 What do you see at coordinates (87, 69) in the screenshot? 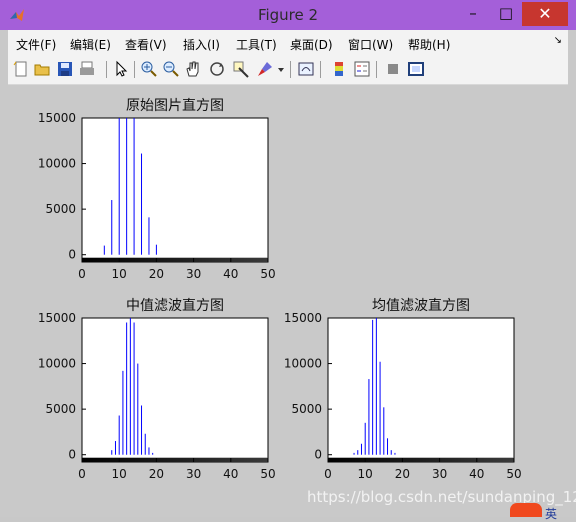
I see `print-icon` at bounding box center [87, 69].